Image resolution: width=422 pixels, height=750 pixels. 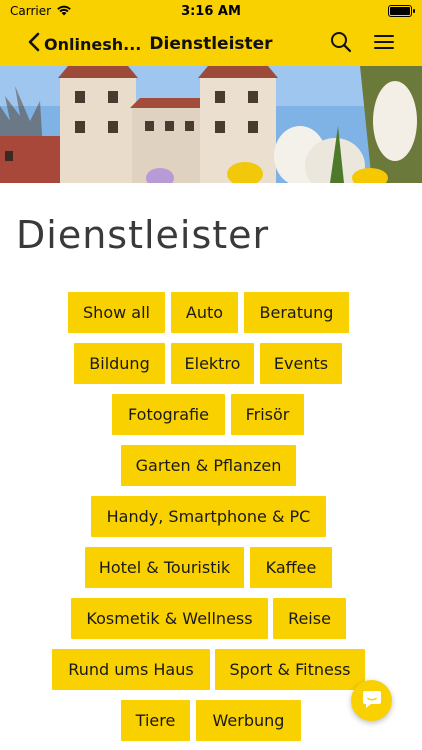 What do you see at coordinates (212, 363) in the screenshot?
I see `category-elektro-button: Elektro` at bounding box center [212, 363].